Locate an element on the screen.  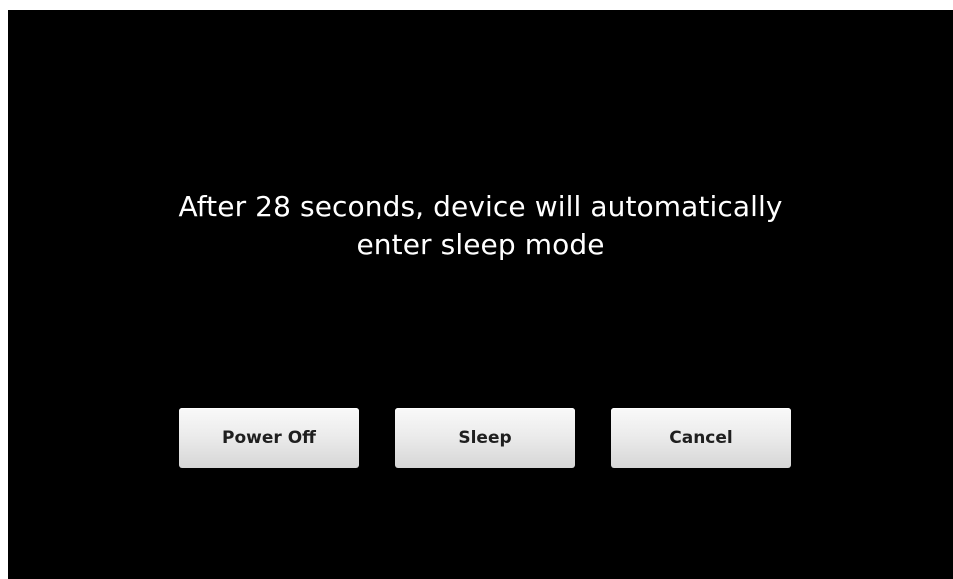
sleep-button: Sleep is located at coordinates (485, 438).